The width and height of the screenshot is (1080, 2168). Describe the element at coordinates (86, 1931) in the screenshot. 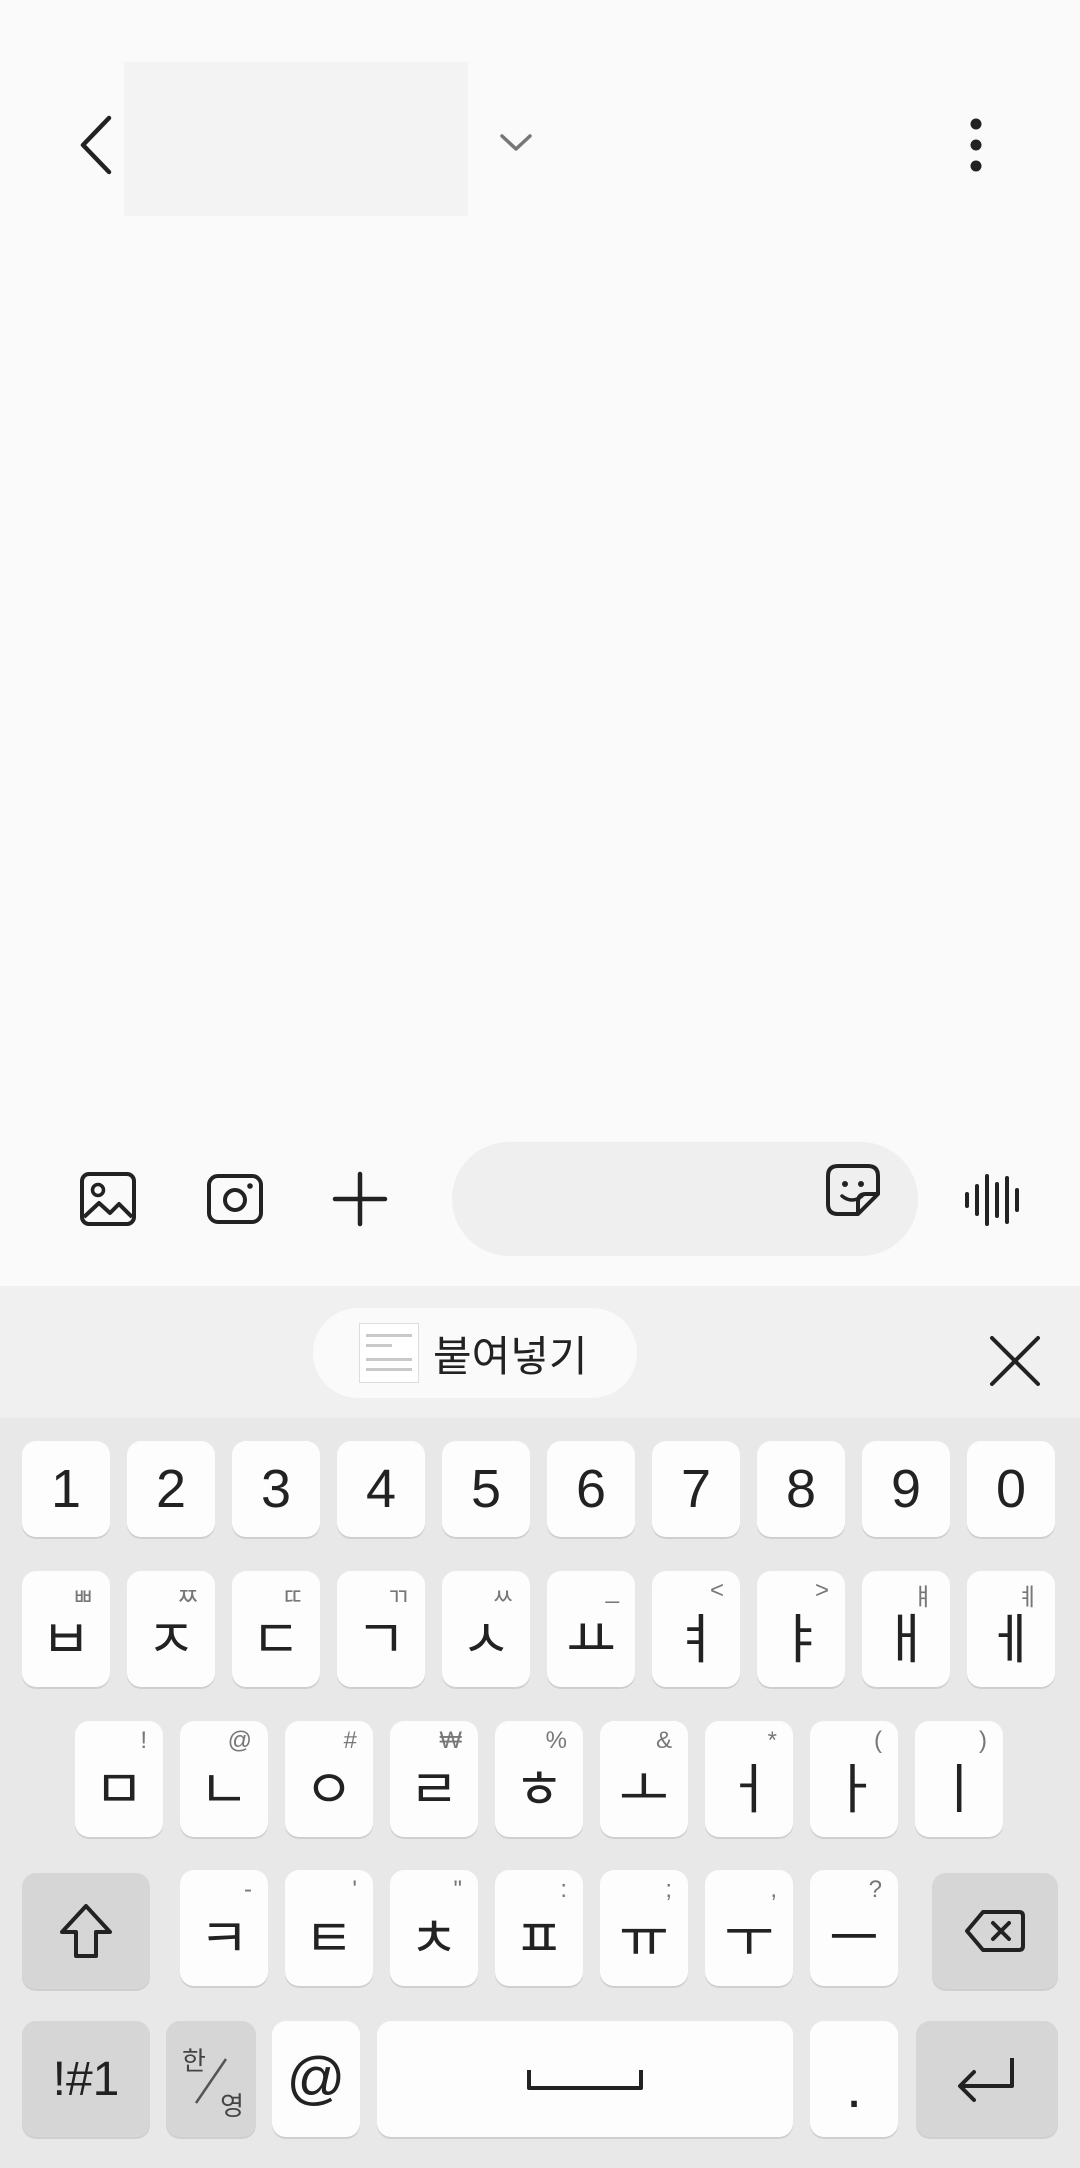

I see `shift-key` at that location.